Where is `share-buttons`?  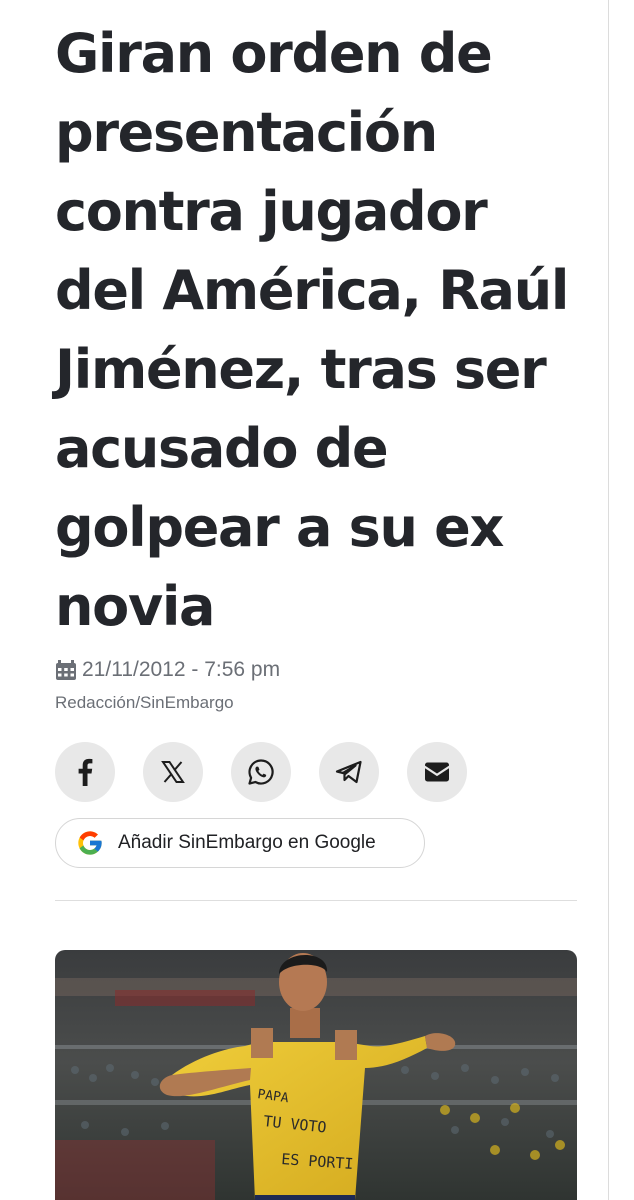 share-buttons is located at coordinates (261, 772).